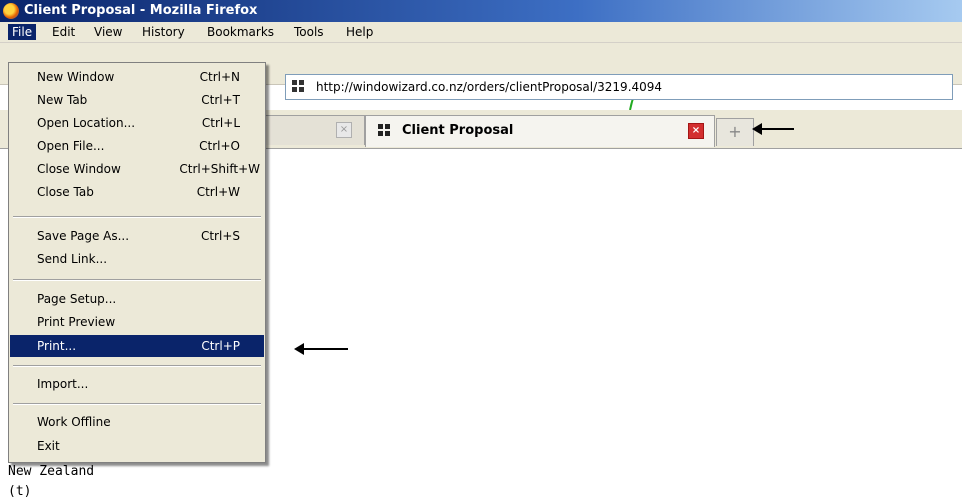 This screenshot has height=504, width=962. I want to click on tab-previous: ×, so click(315, 130).